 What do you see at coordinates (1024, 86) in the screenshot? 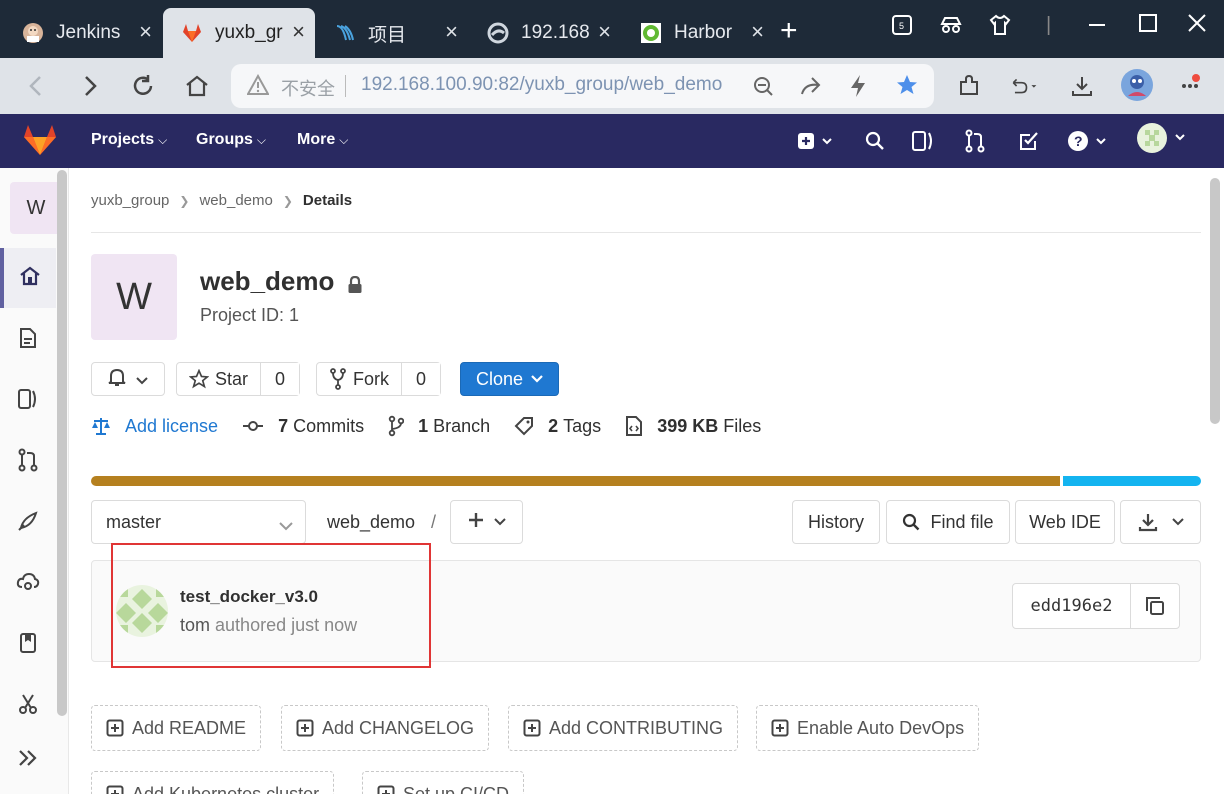
I see `undo-dropdown-icon` at bounding box center [1024, 86].